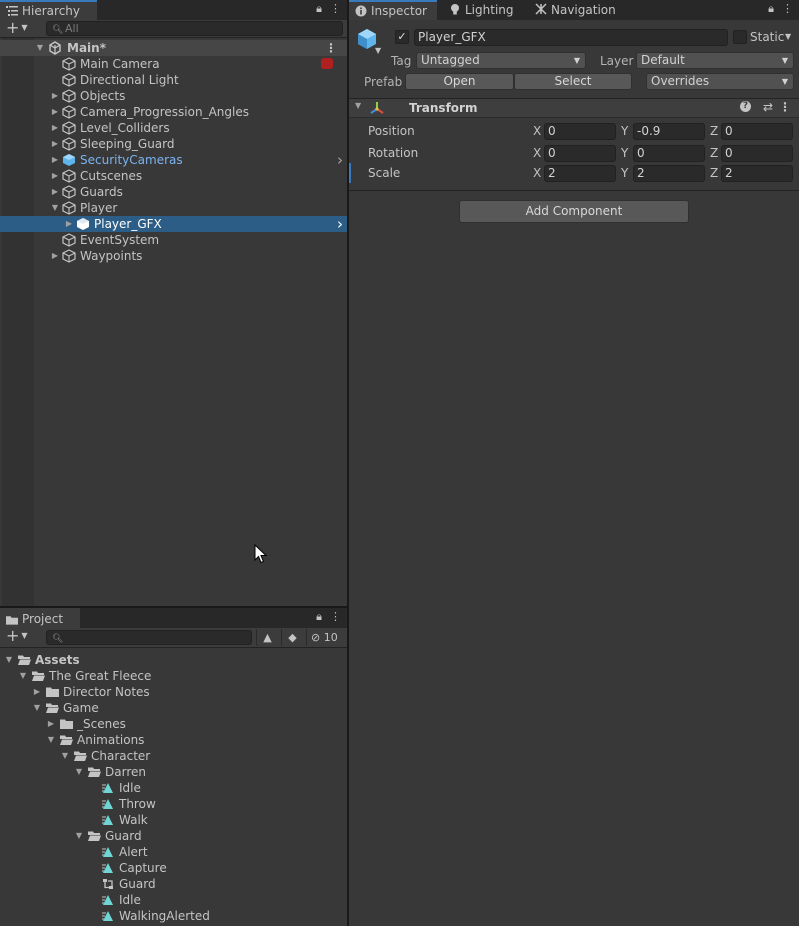  Describe the element at coordinates (173, 80) in the screenshot. I see `hierarchy-item: Directional Light` at that location.